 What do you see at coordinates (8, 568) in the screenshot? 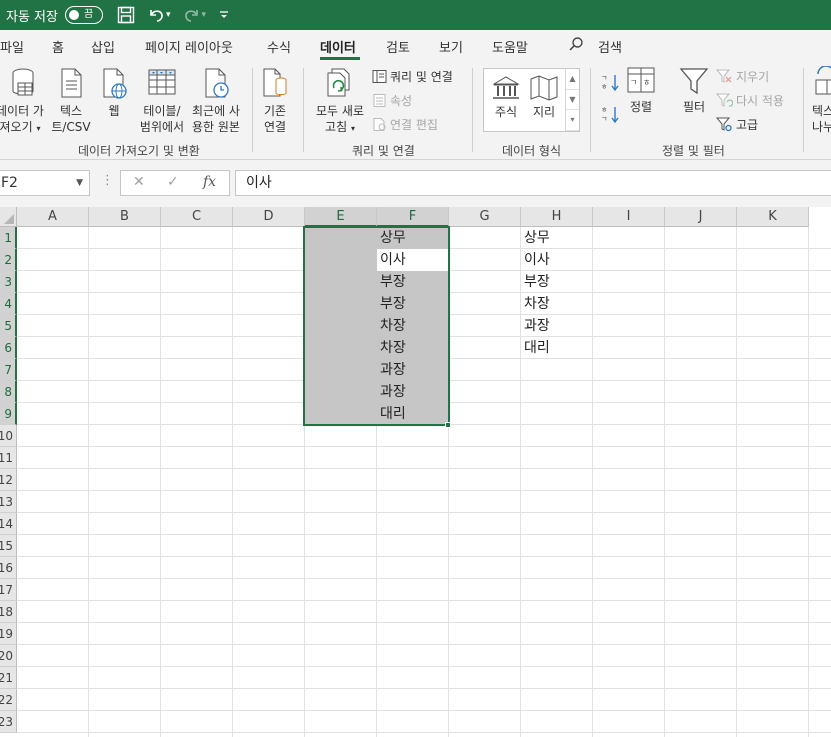
I see `row-header-16: 16` at bounding box center [8, 568].